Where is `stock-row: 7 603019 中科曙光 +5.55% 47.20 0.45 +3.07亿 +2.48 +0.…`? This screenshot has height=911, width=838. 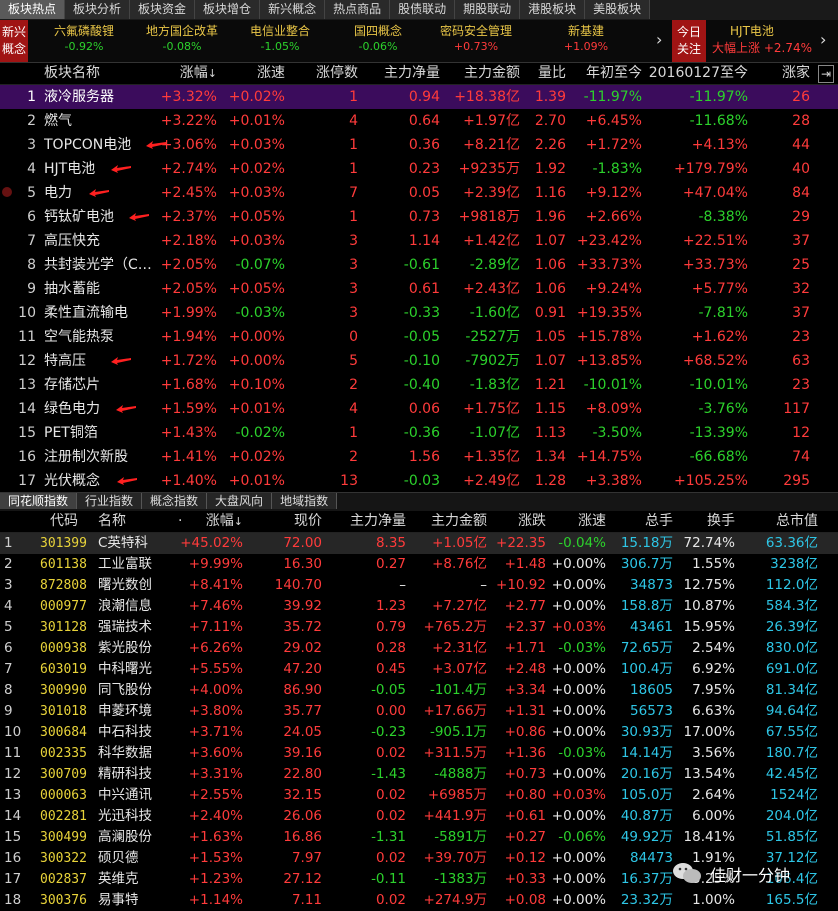
stock-row: 7 603019 中科曙光 +5.55% 47.20 0.45 +3.07亿 +2.48 +0.… is located at coordinates (419, 669).